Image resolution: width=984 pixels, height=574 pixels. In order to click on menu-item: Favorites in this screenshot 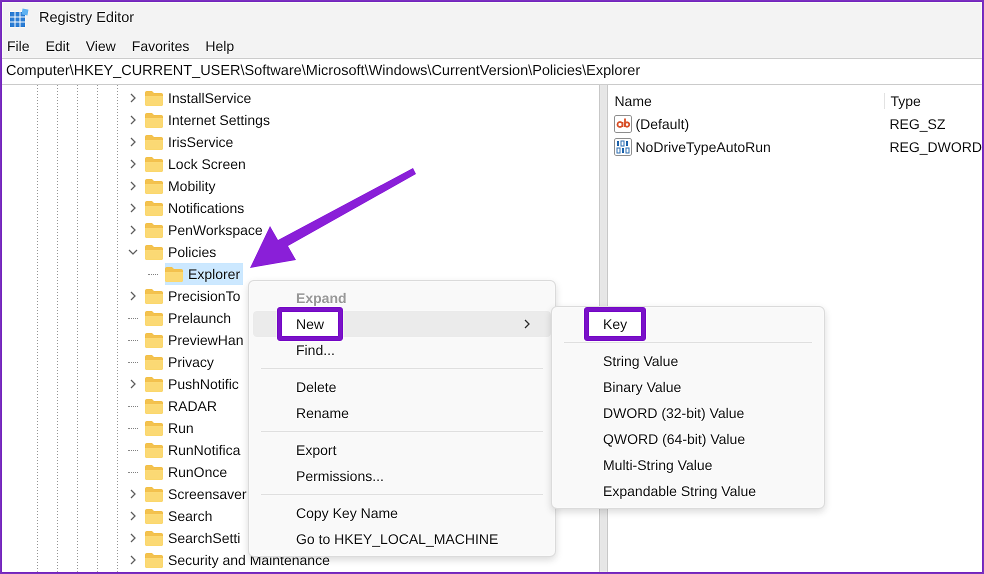, I will do `click(161, 46)`.